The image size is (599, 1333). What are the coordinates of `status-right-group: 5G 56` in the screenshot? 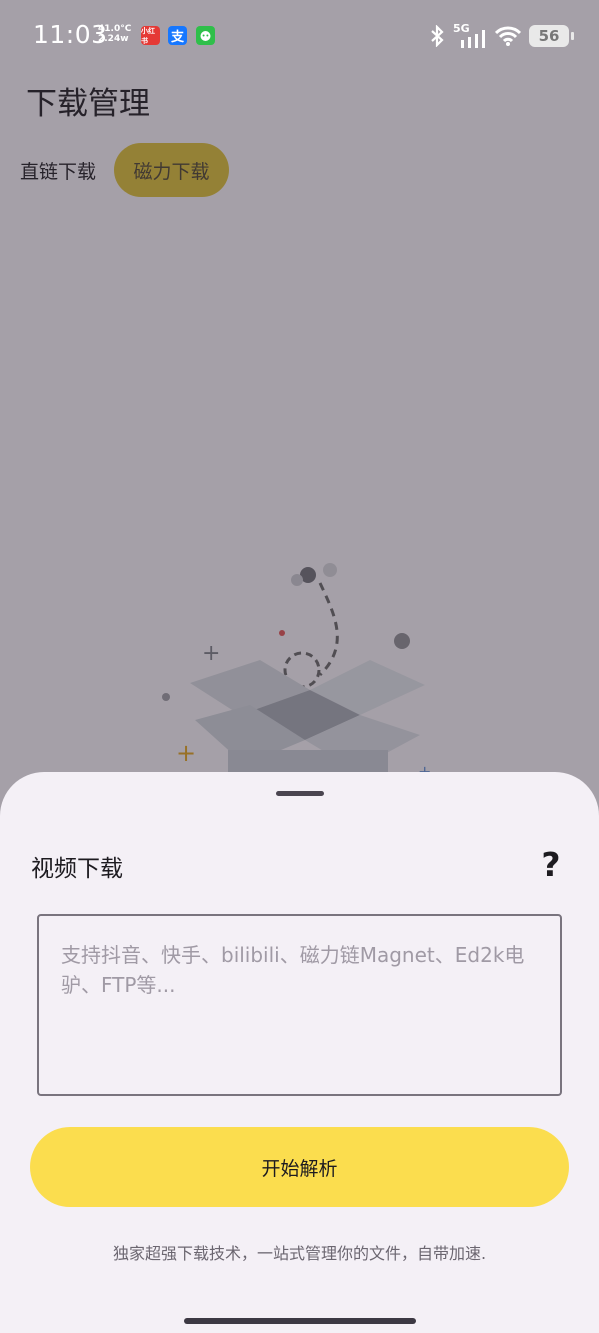 It's located at (501, 36).